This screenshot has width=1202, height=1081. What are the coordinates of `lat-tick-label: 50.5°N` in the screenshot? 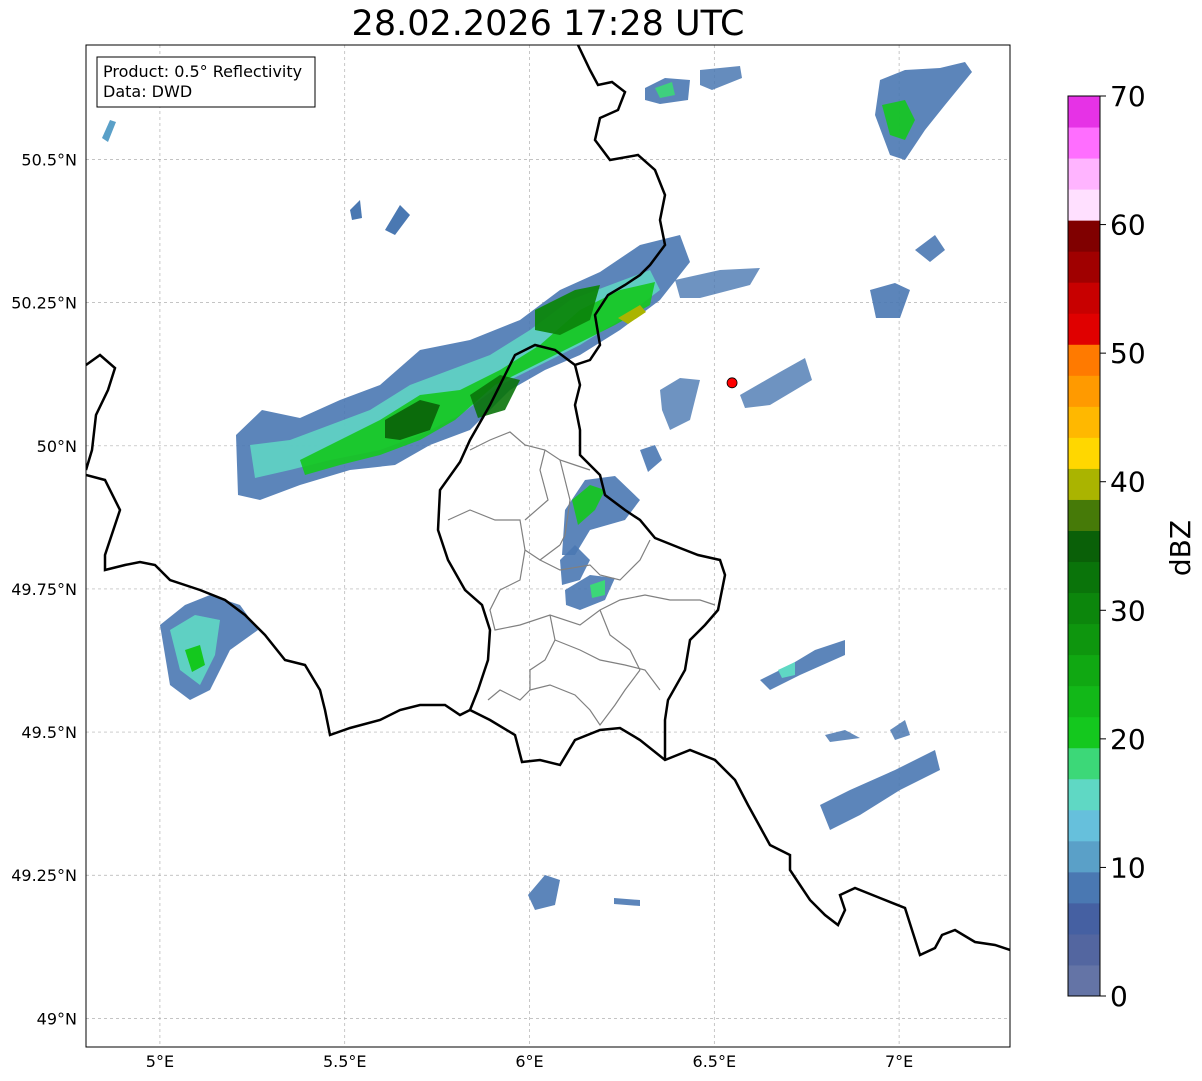 It's located at (49, 160).